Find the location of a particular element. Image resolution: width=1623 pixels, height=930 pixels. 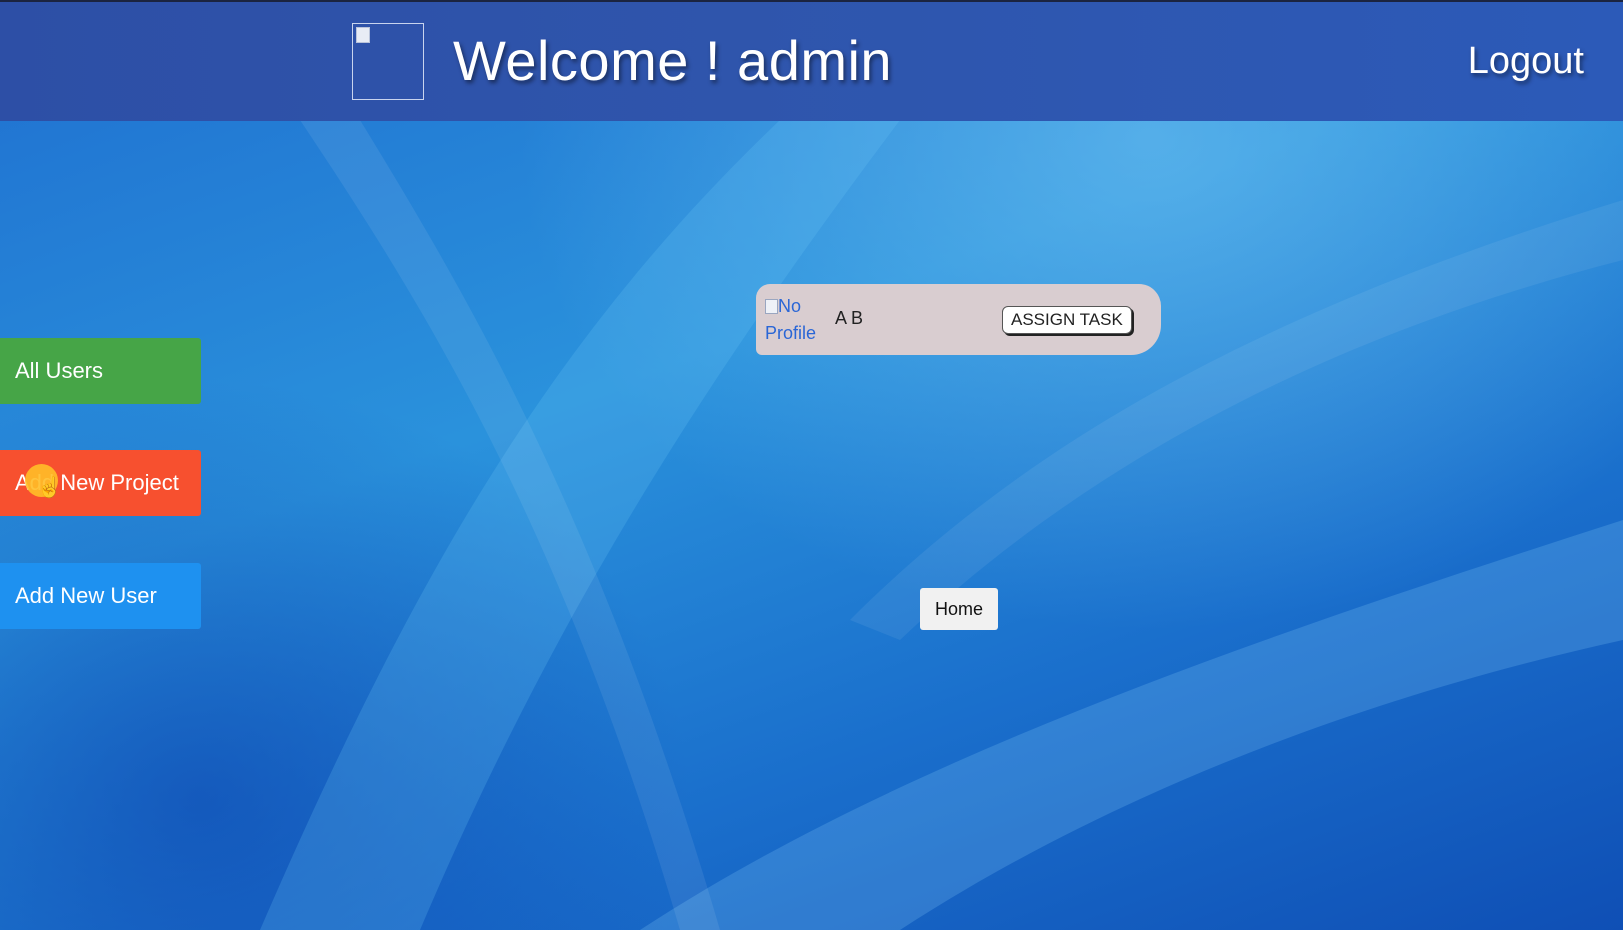

welcome-heading: Welcome ! admin is located at coordinates (673, 60).